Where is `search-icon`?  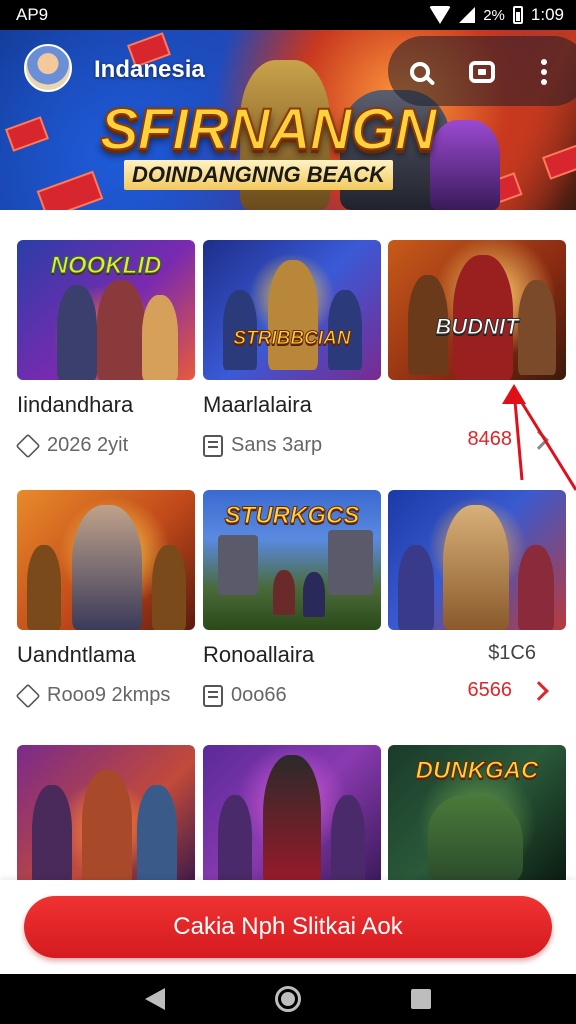
search-icon is located at coordinates (420, 72).